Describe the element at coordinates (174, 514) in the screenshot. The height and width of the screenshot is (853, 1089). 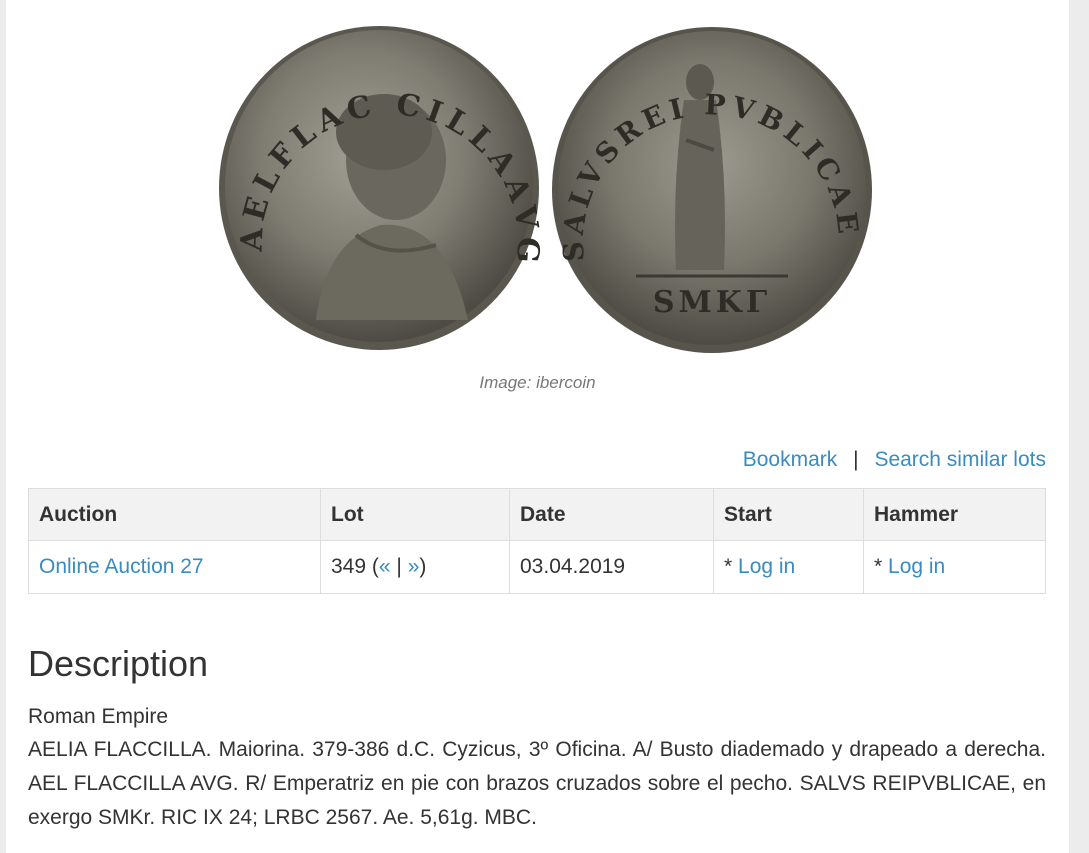
I see `header-auction: Auction` at that location.